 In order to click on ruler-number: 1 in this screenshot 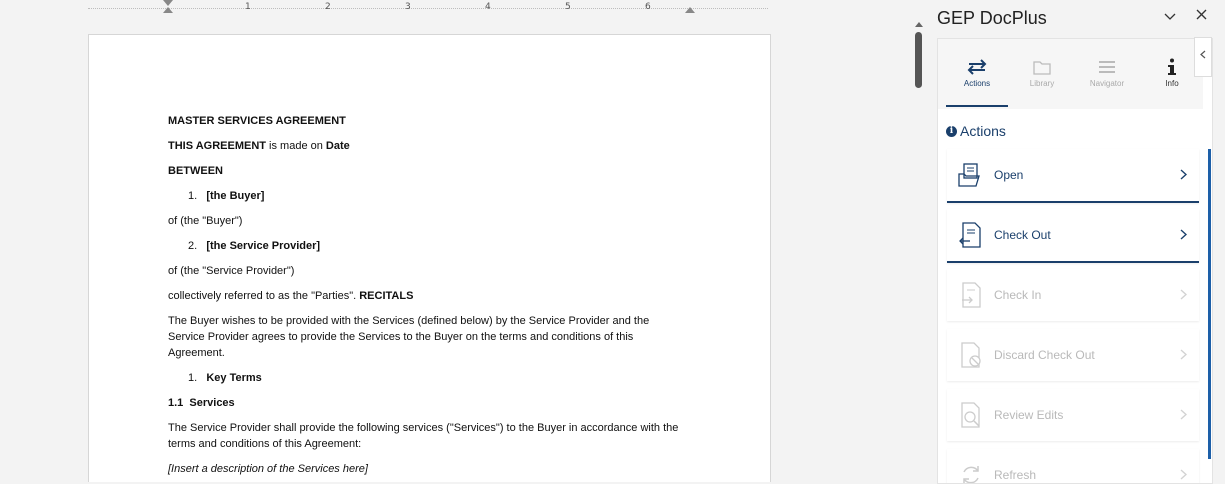, I will do `click(248, 7)`.